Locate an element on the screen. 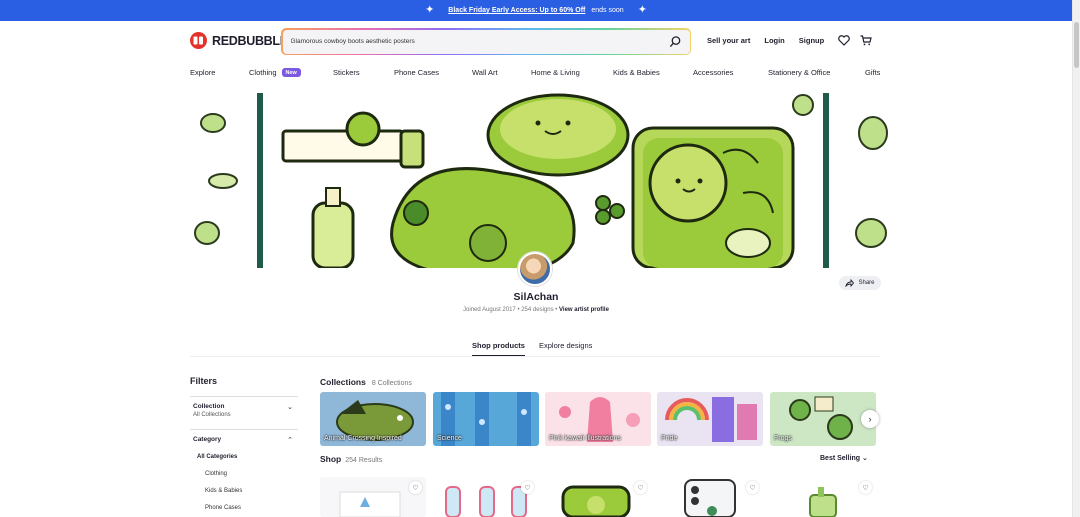  nav-stickers: Stickers is located at coordinates (346, 72).